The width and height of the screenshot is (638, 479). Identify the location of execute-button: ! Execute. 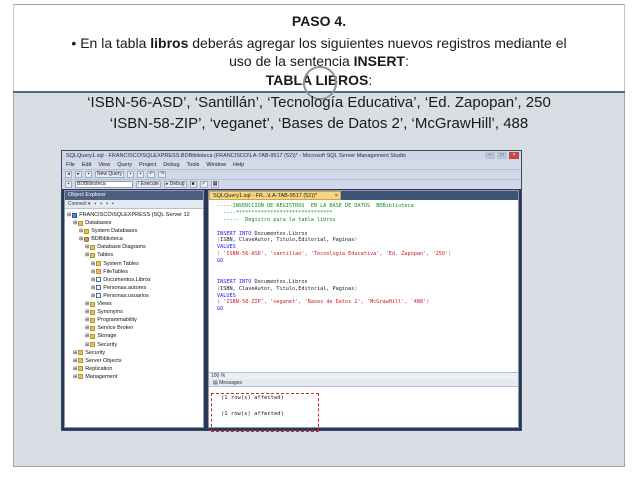
(148, 184).